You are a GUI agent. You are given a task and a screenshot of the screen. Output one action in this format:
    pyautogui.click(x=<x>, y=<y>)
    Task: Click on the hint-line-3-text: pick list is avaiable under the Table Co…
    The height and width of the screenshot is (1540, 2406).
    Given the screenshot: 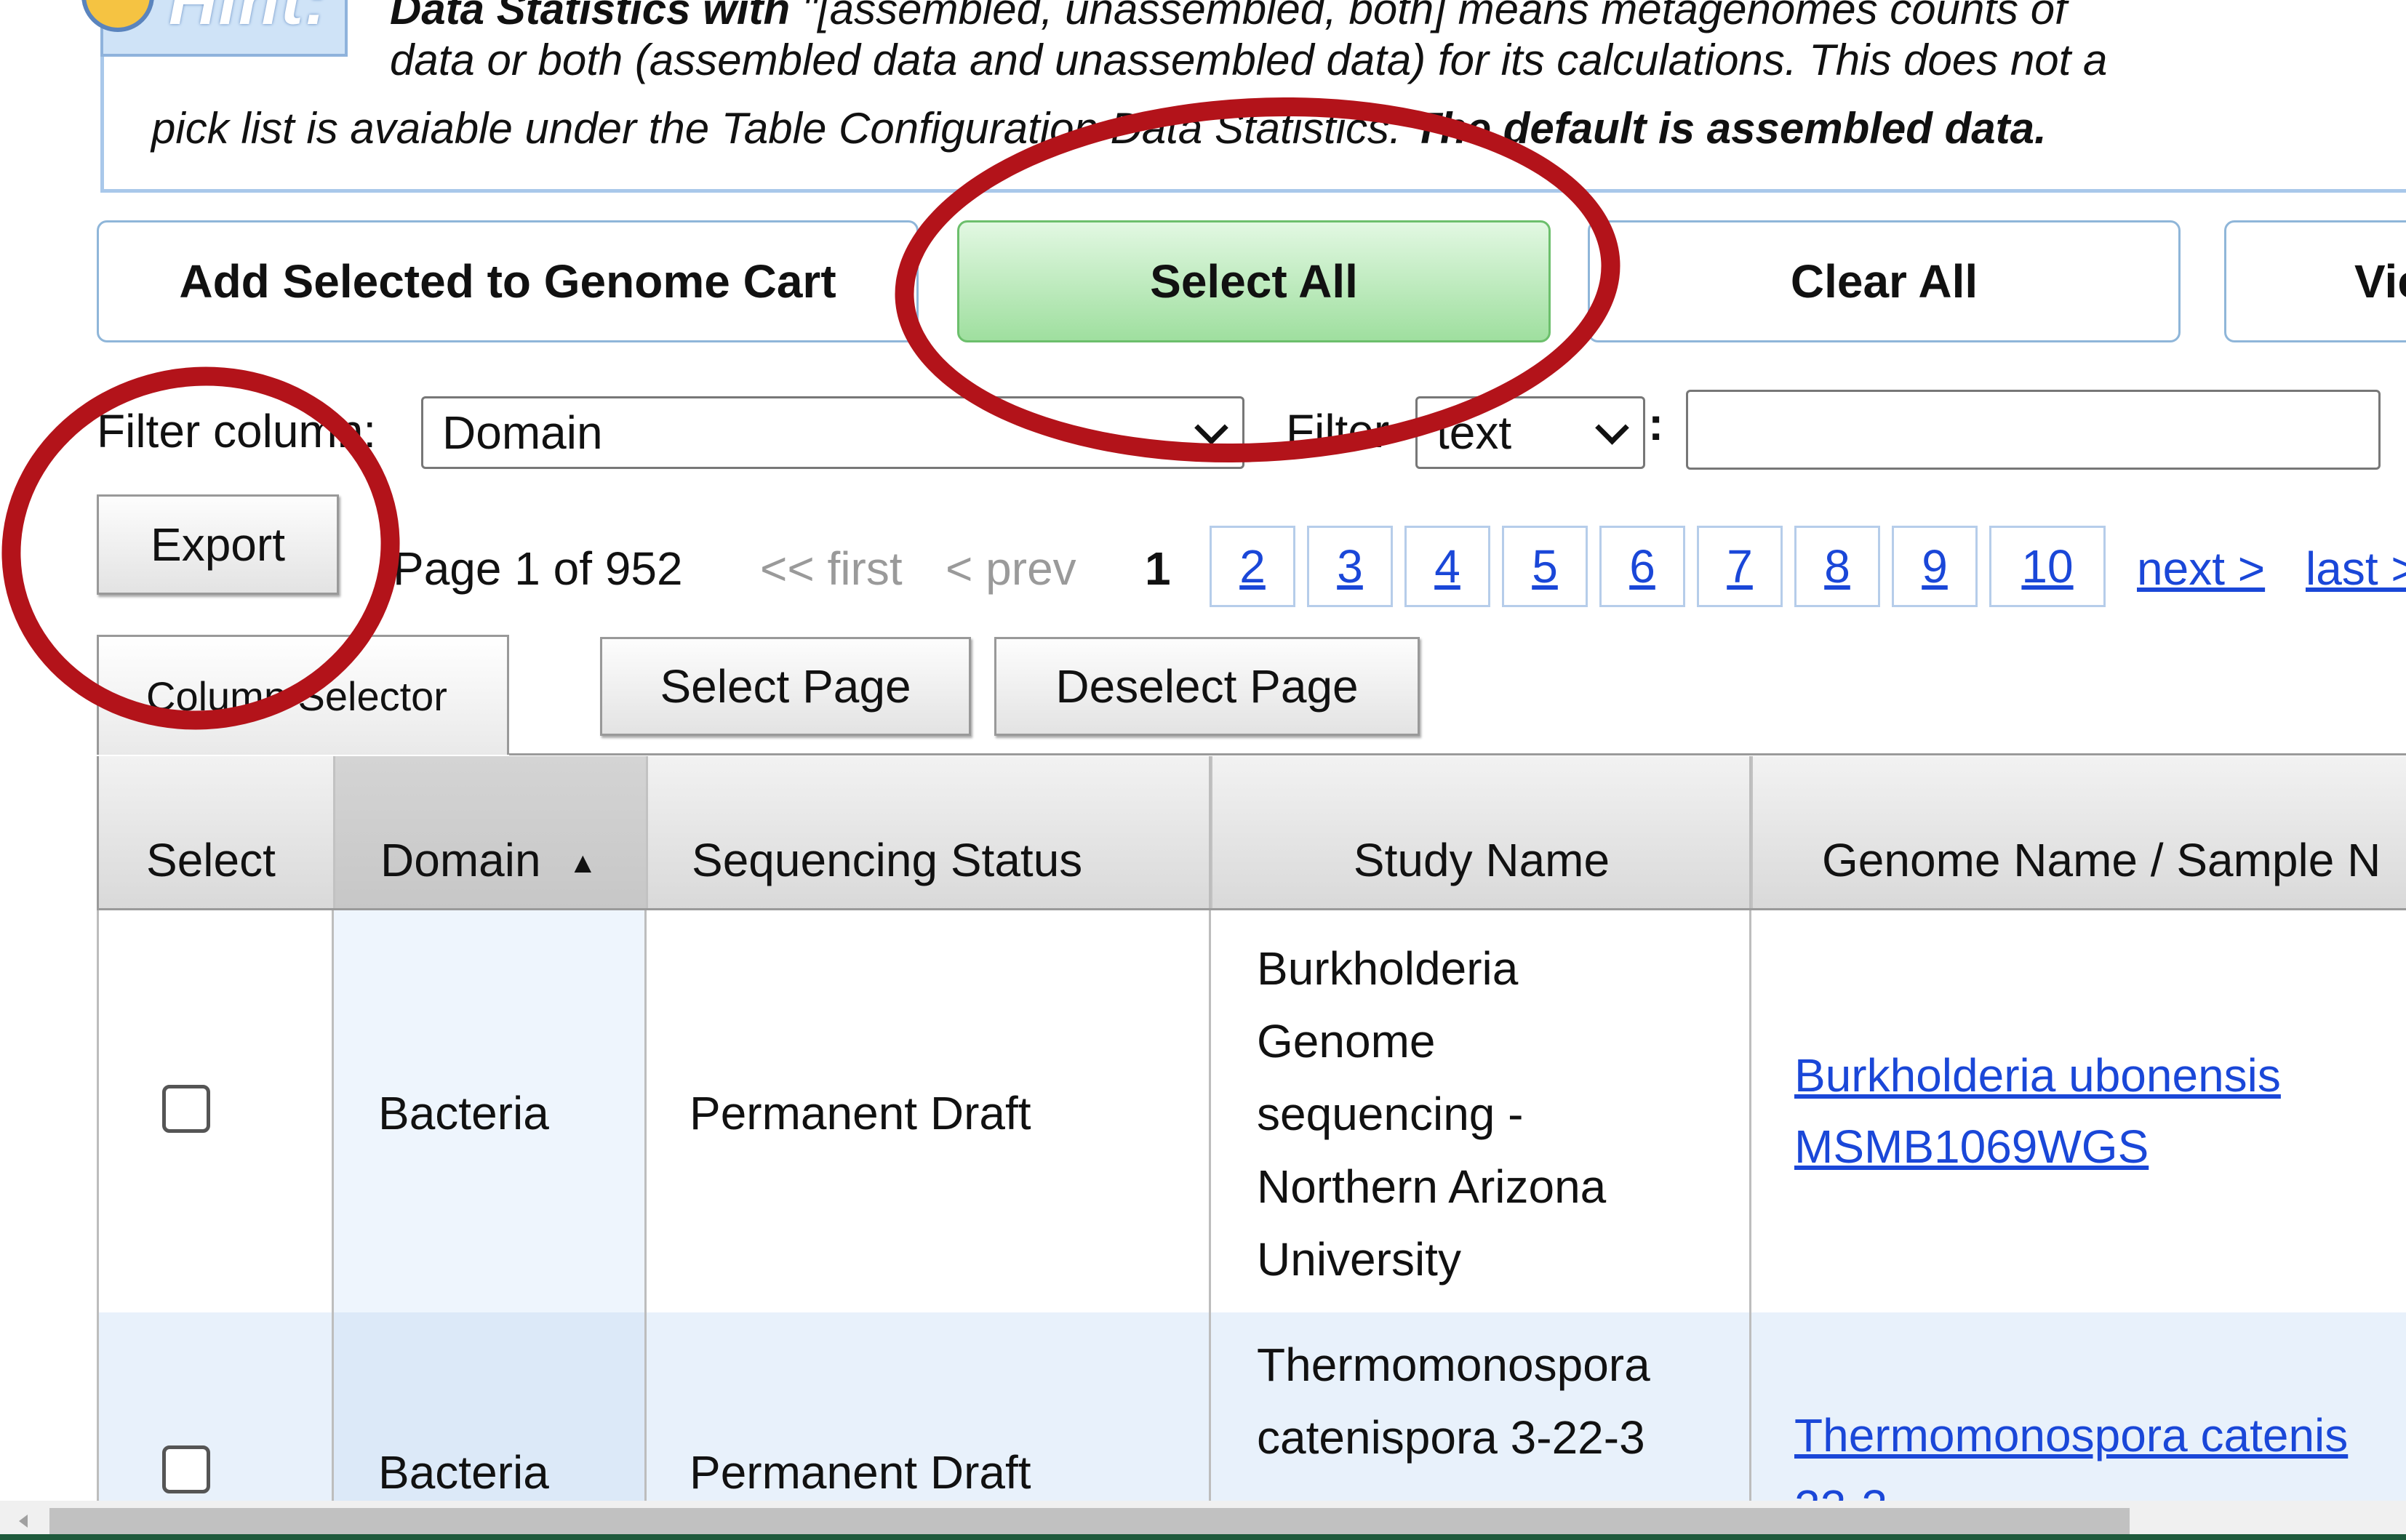 What is the action you would take?
    pyautogui.click(x=782, y=128)
    